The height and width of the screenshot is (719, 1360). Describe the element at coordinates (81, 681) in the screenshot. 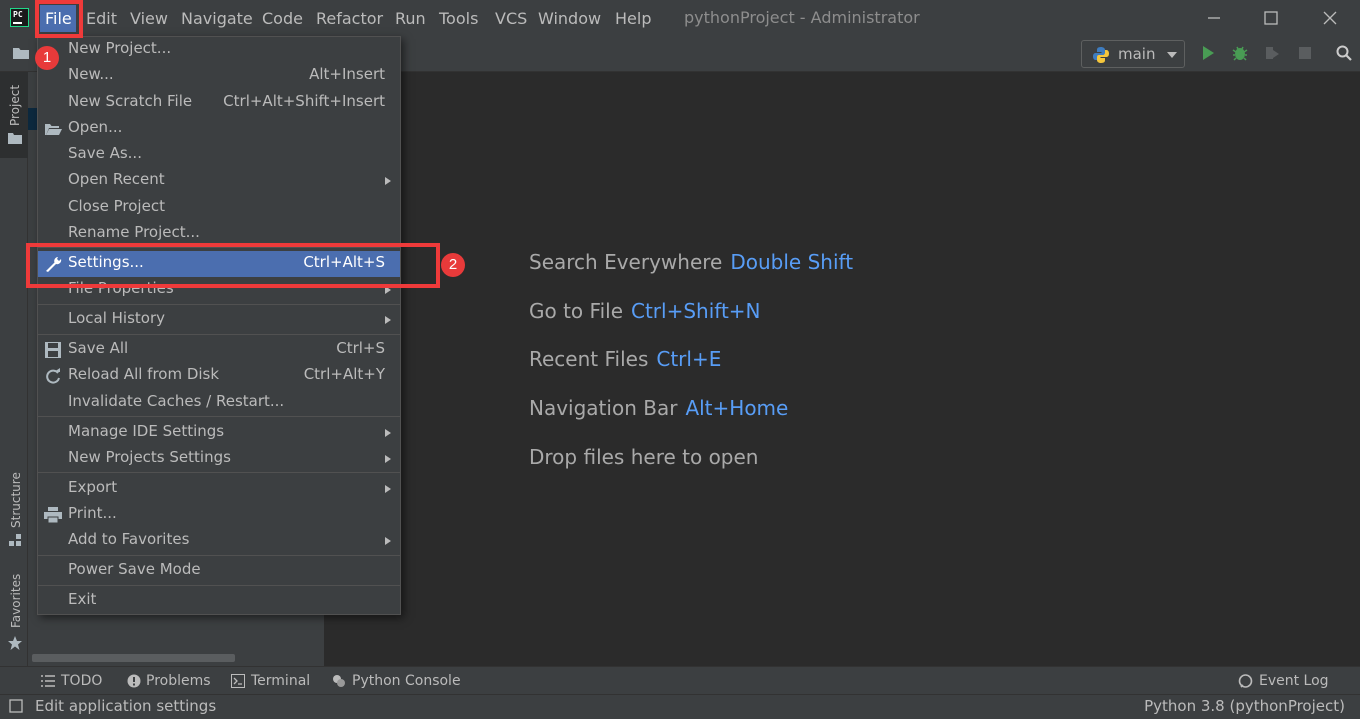

I see `todo-tab: TODO` at that location.